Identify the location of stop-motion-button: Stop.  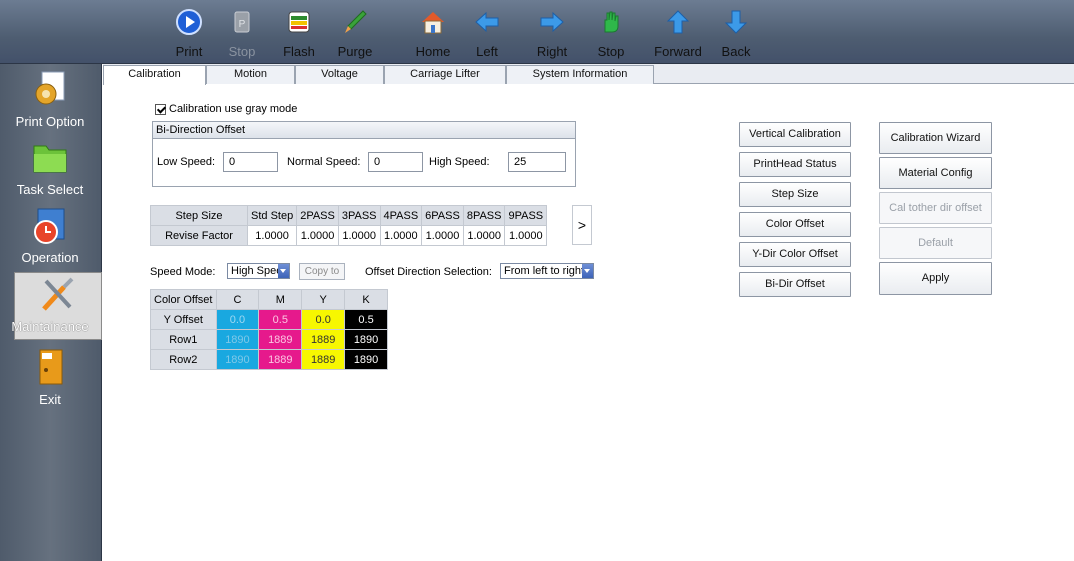
(611, 35).